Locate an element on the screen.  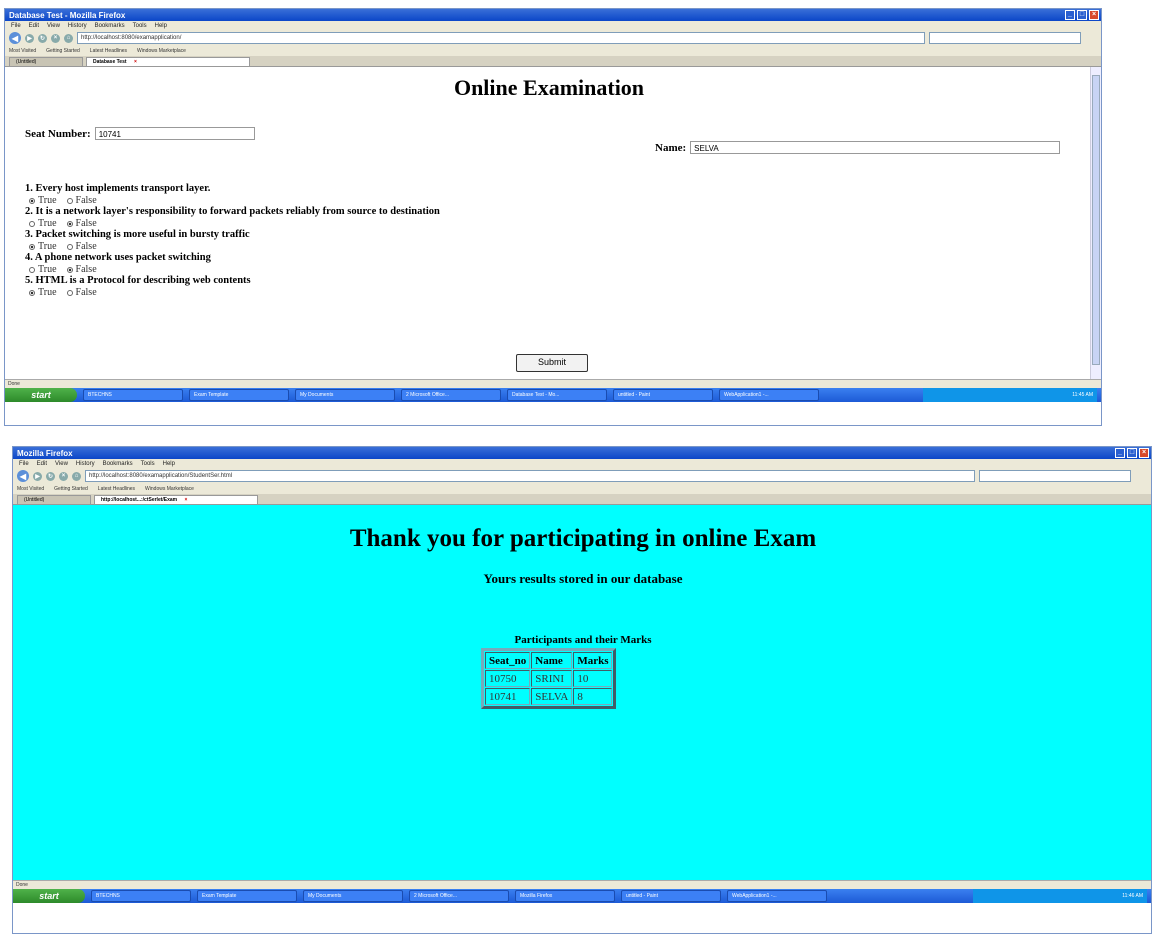
tab-database-test: Database Test × is located at coordinates (168, 61).